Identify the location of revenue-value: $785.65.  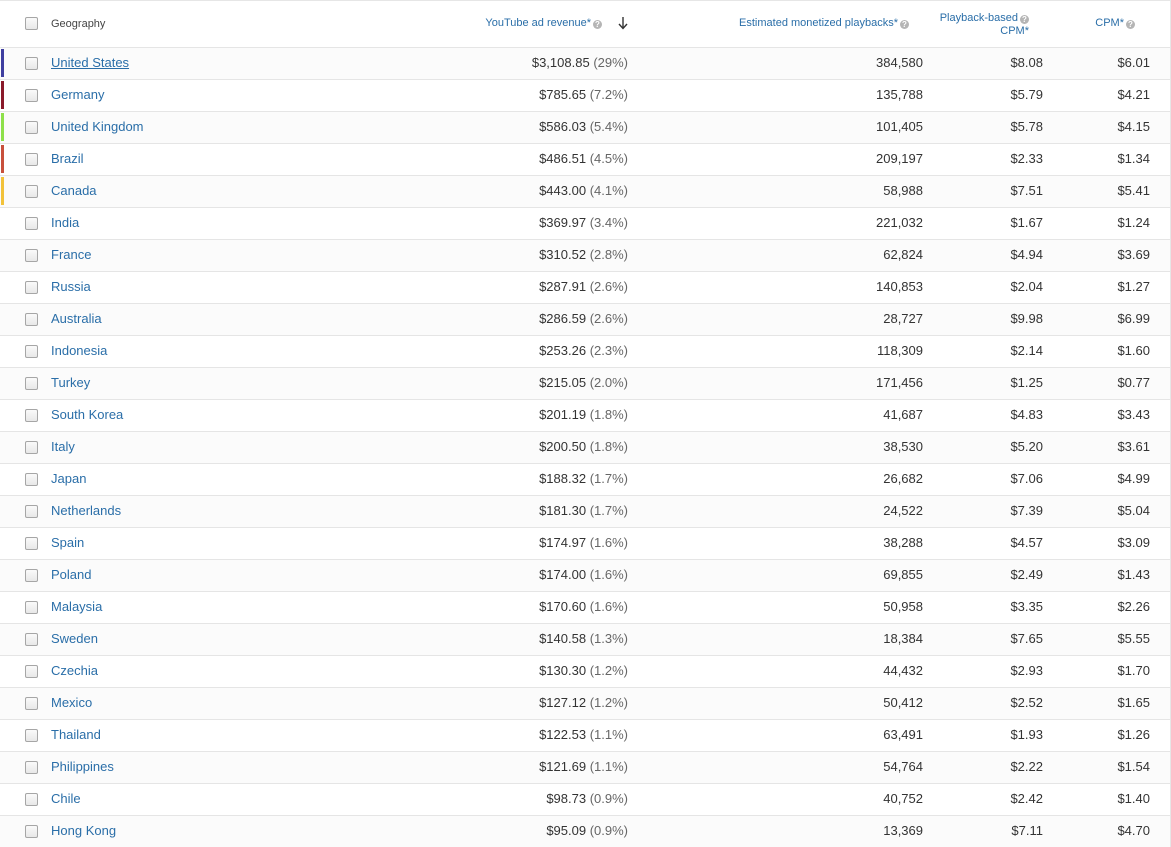
(563, 94).